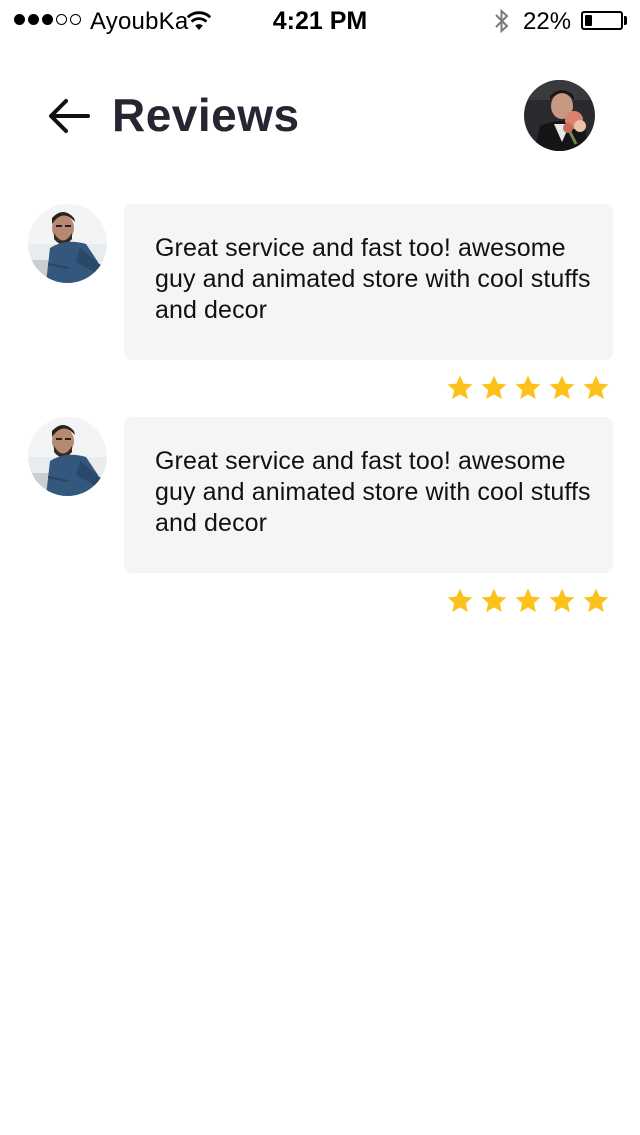 Image resolution: width=640 pixels, height=1135 pixels. I want to click on profile-avatar, so click(559, 115).